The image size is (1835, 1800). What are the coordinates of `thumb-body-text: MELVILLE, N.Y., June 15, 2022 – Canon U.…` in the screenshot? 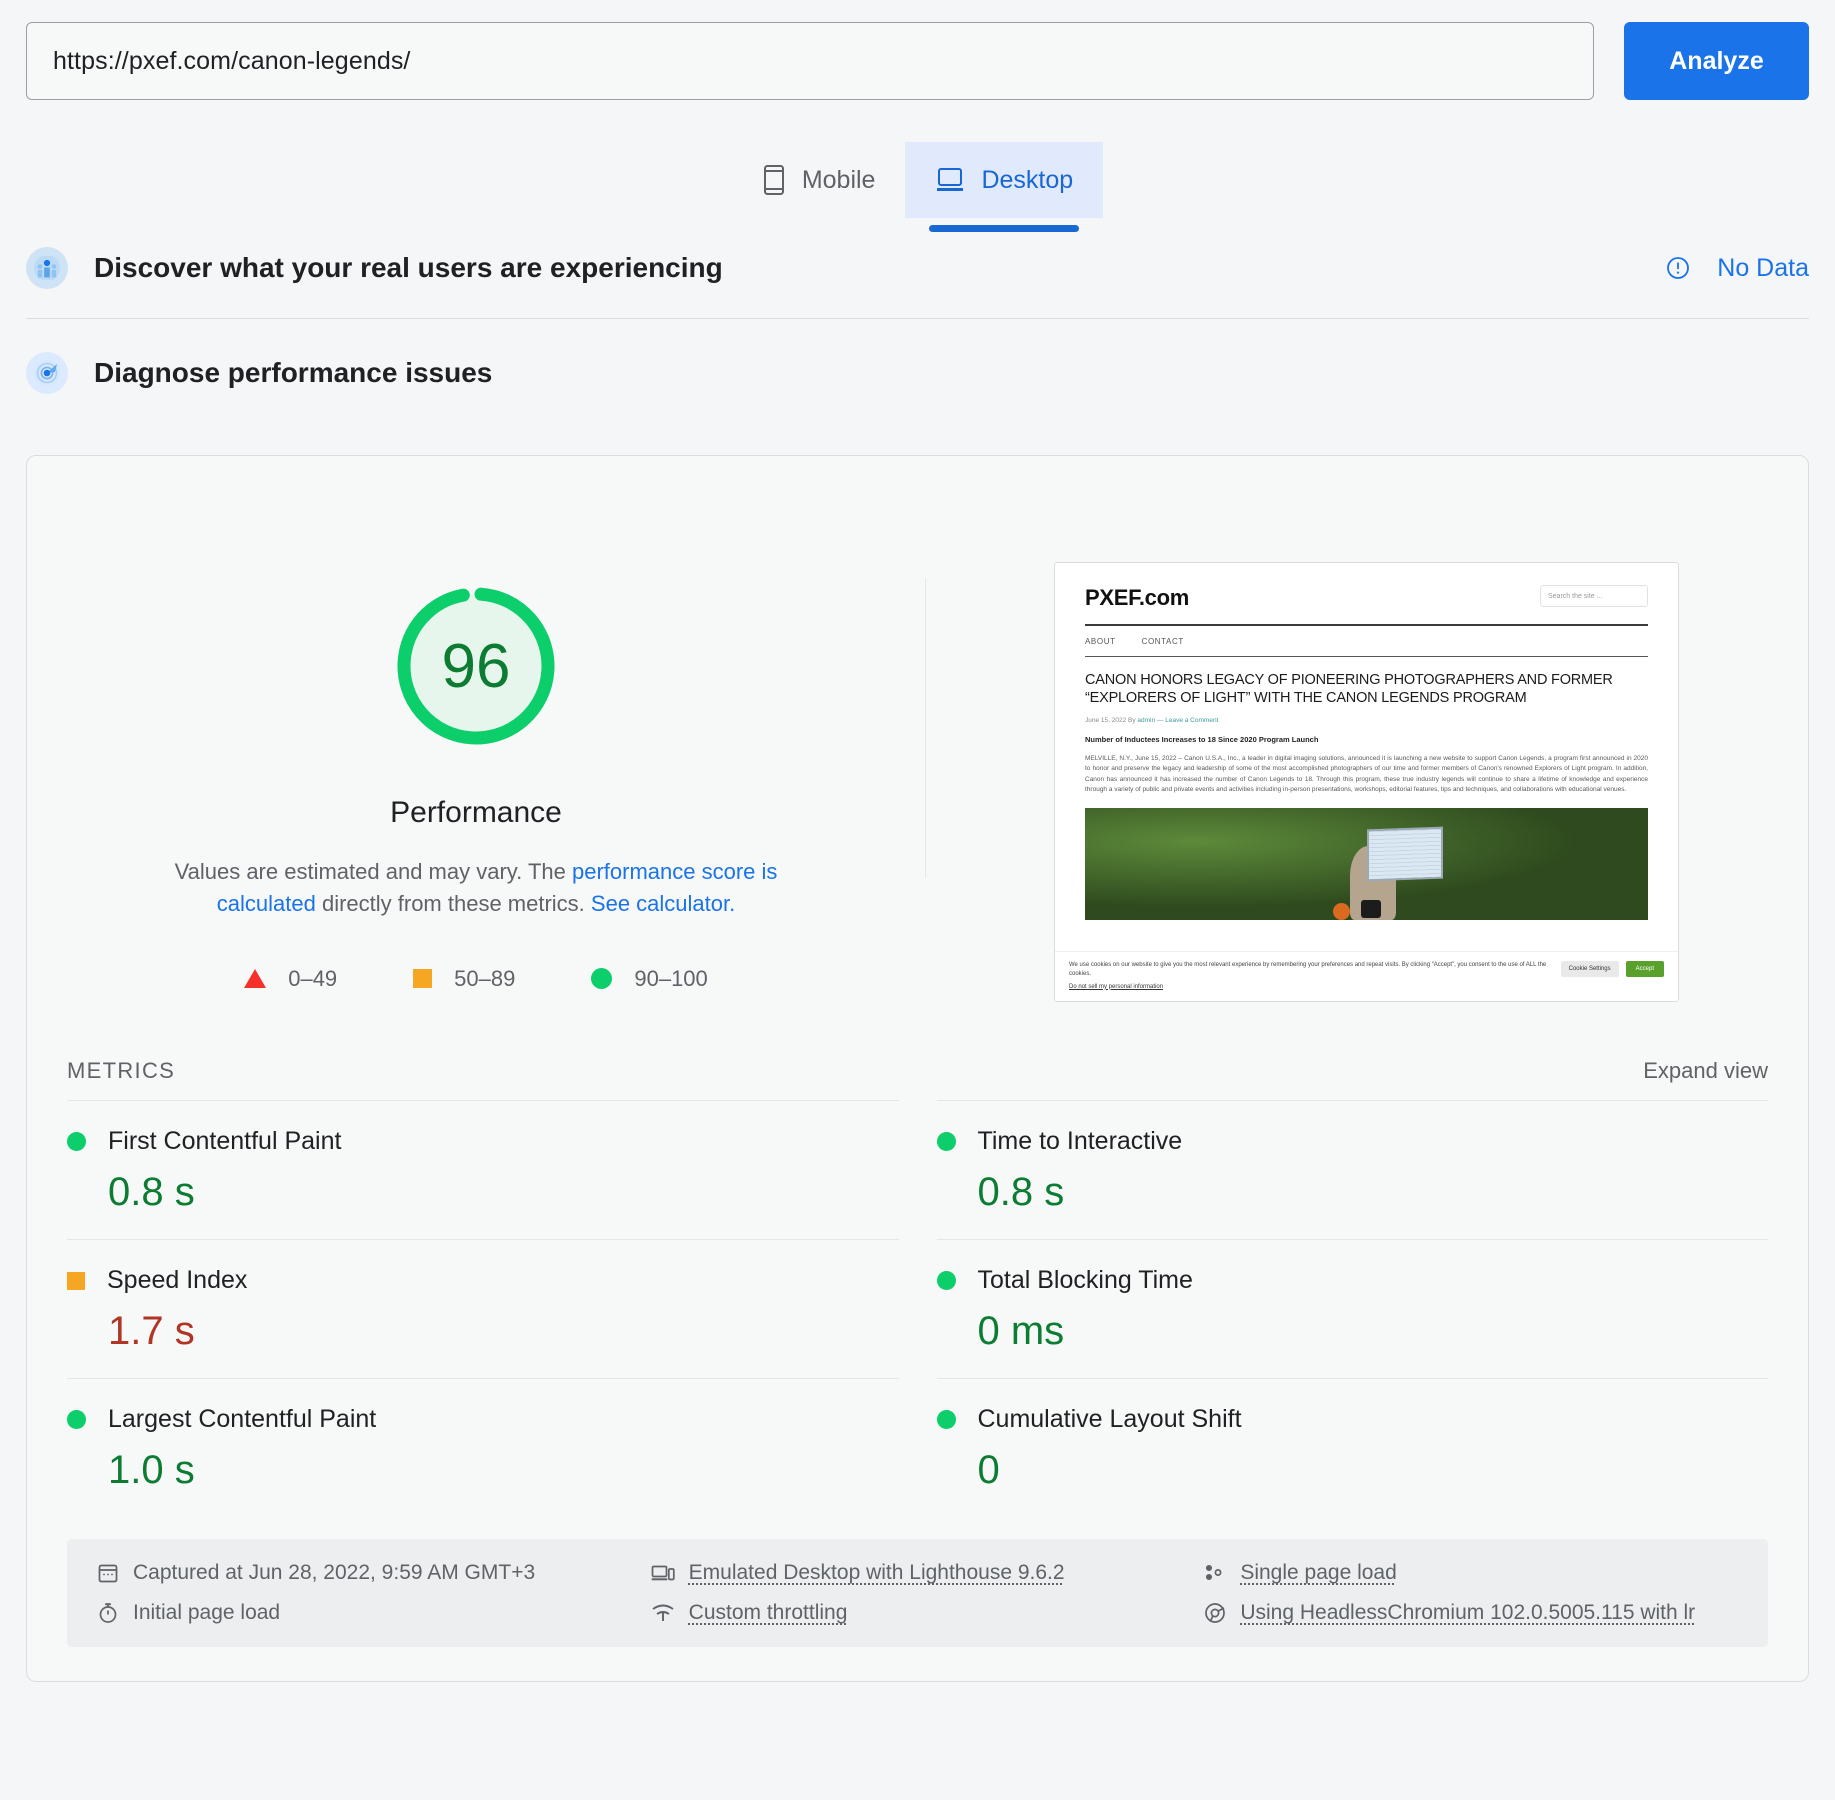 It's located at (1366, 774).